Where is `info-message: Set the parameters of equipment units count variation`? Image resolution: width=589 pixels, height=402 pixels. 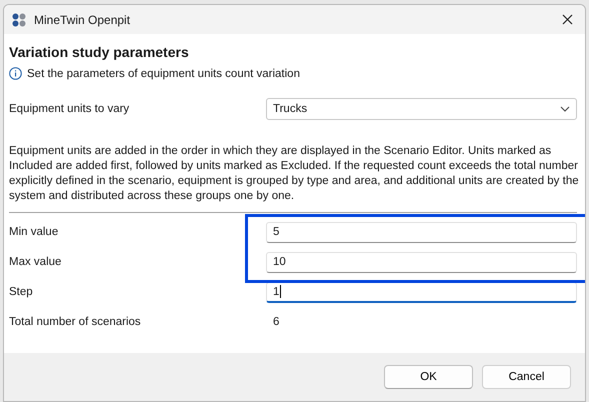
info-message: Set the parameters of equipment units count variation is located at coordinates (163, 74).